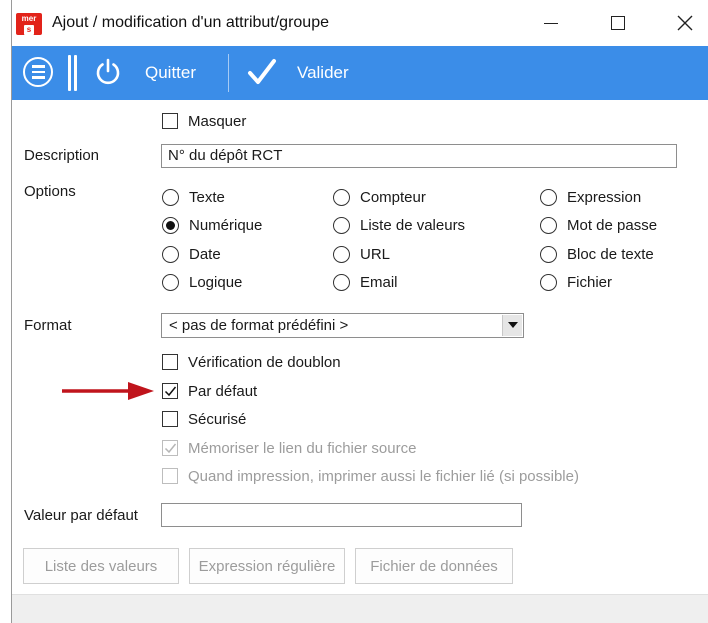 Image resolution: width=708 pixels, height=623 pixels. I want to click on doublon-label: Vérification de doublon, so click(264, 362).